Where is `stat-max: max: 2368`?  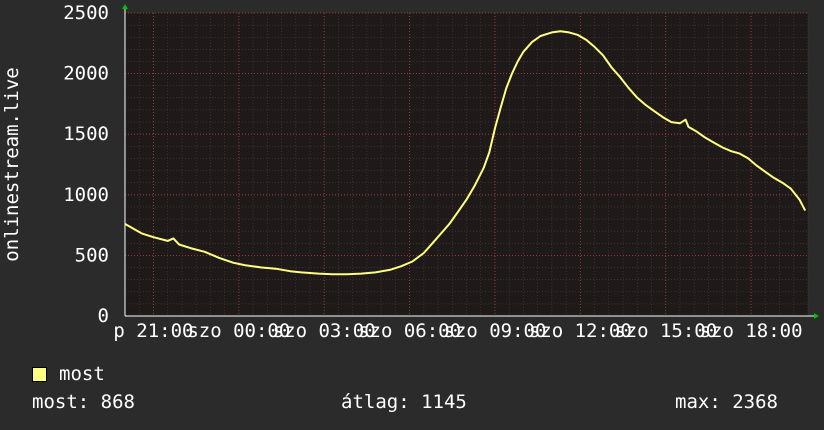
stat-max: max: 2368 is located at coordinates (726, 402).